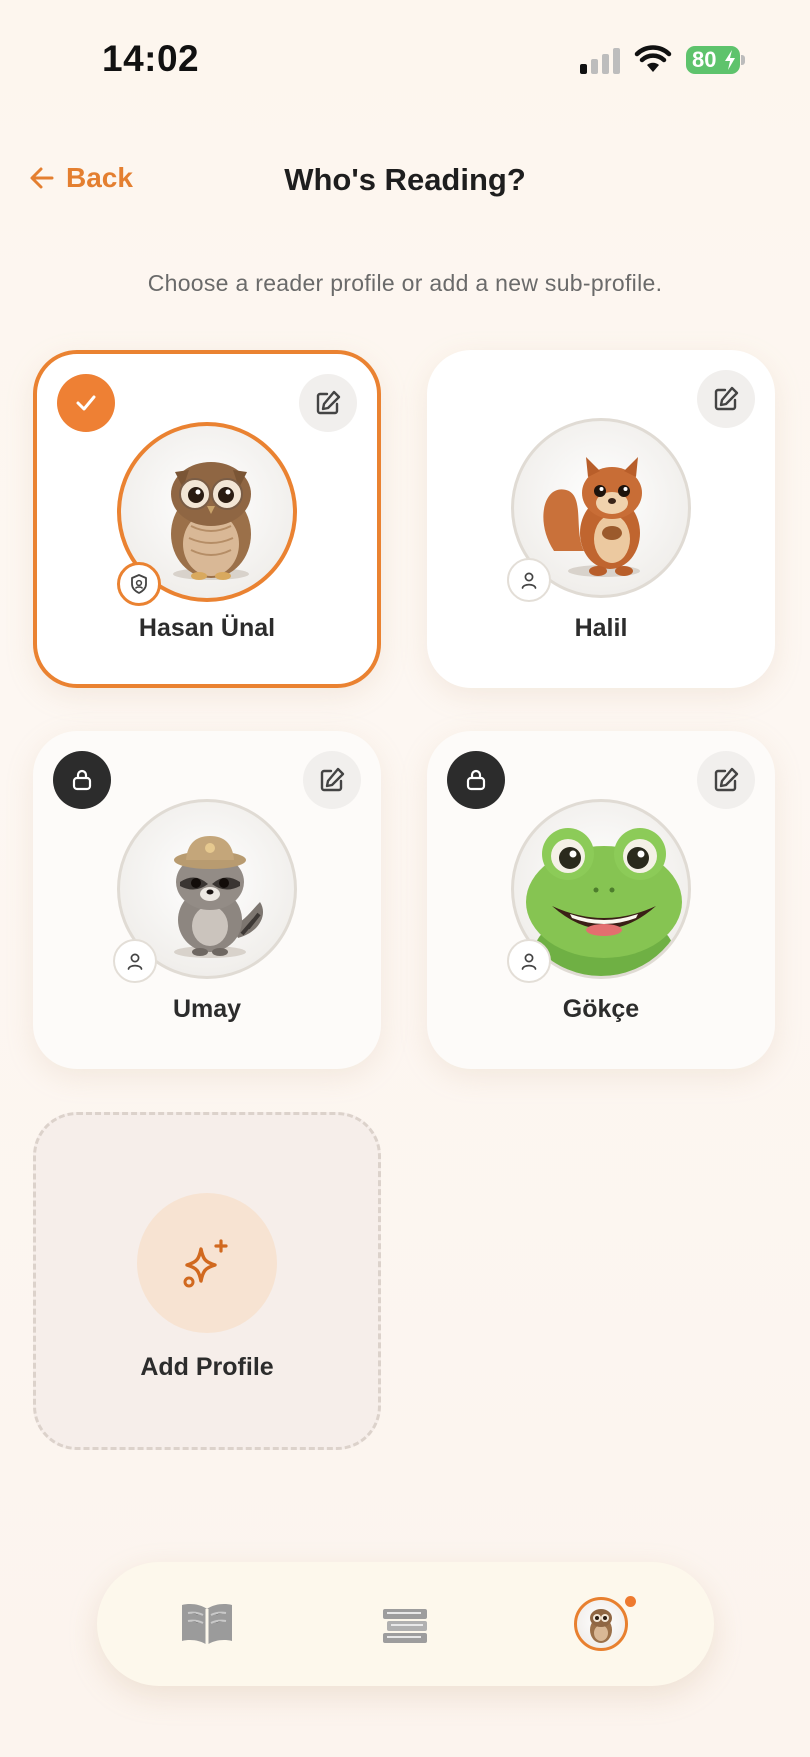  What do you see at coordinates (601, 628) in the screenshot?
I see `profile-name: Halil` at bounding box center [601, 628].